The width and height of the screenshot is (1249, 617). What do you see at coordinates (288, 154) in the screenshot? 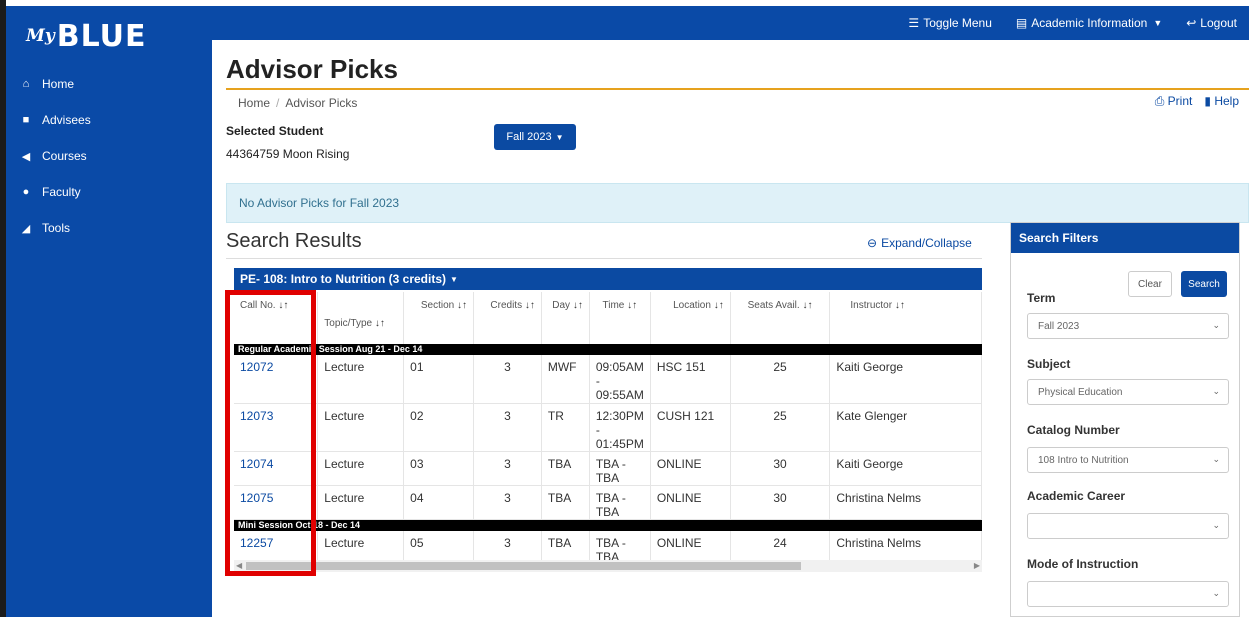
I see `selected-student-value: 44364759 Moon Rising` at bounding box center [288, 154].